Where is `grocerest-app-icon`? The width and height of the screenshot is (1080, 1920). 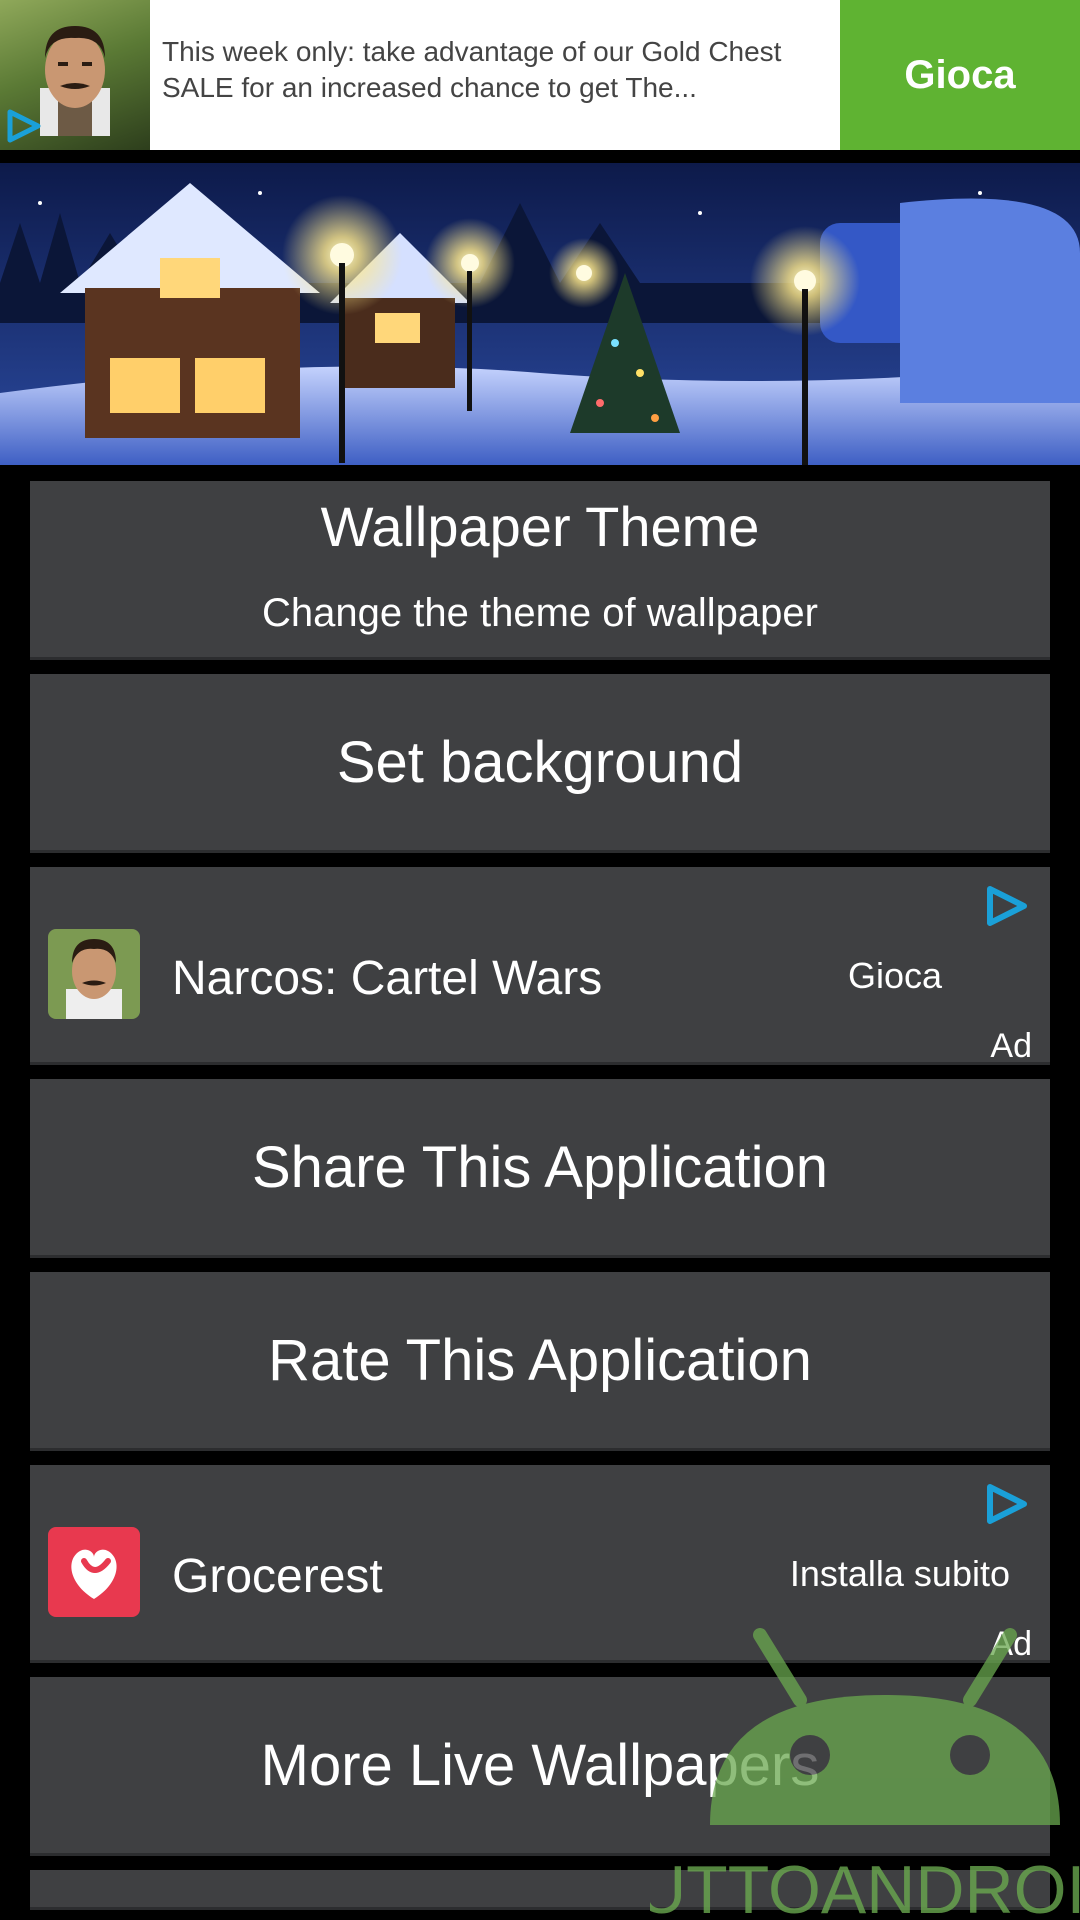 grocerest-app-icon is located at coordinates (94, 1572).